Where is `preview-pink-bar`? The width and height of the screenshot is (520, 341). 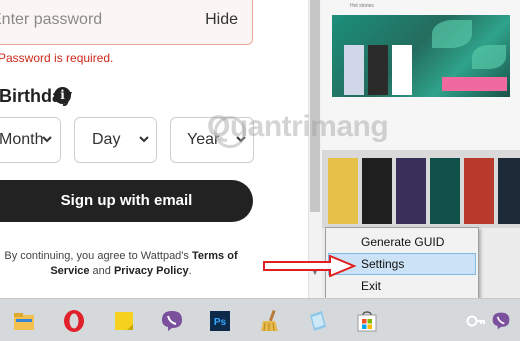
preview-pink-bar is located at coordinates (474, 84).